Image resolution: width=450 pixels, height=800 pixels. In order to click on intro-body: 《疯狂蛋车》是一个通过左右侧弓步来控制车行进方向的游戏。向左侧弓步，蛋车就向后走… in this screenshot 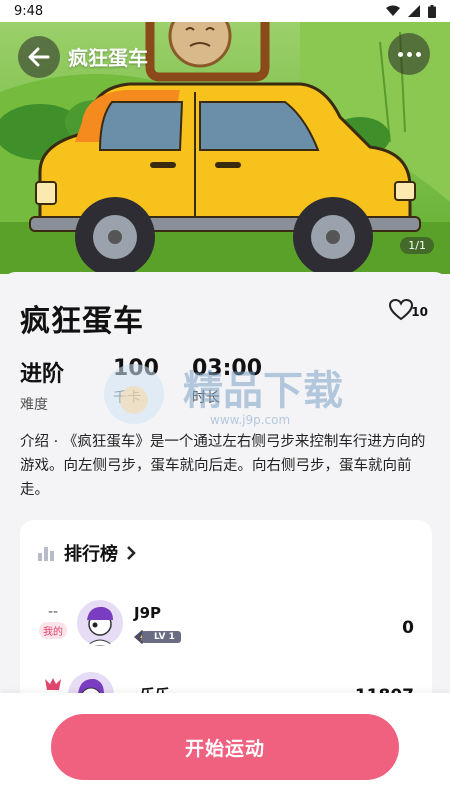, I will do `click(223, 466)`.